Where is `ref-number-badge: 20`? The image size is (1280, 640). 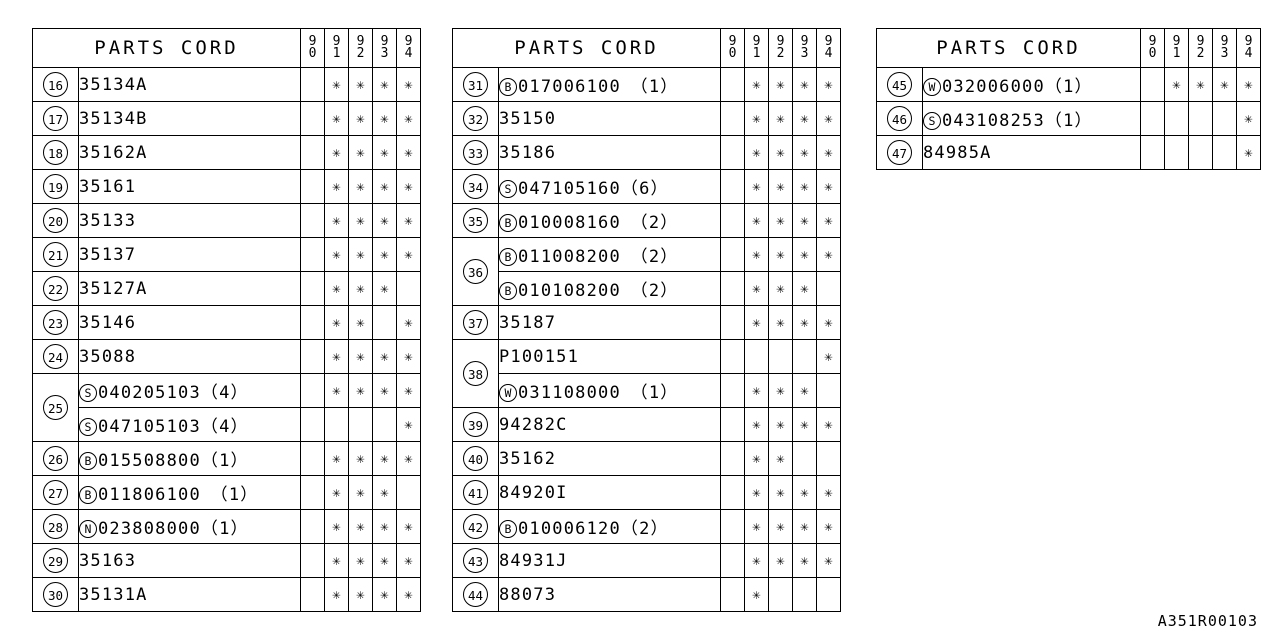 ref-number-badge: 20 is located at coordinates (55, 220).